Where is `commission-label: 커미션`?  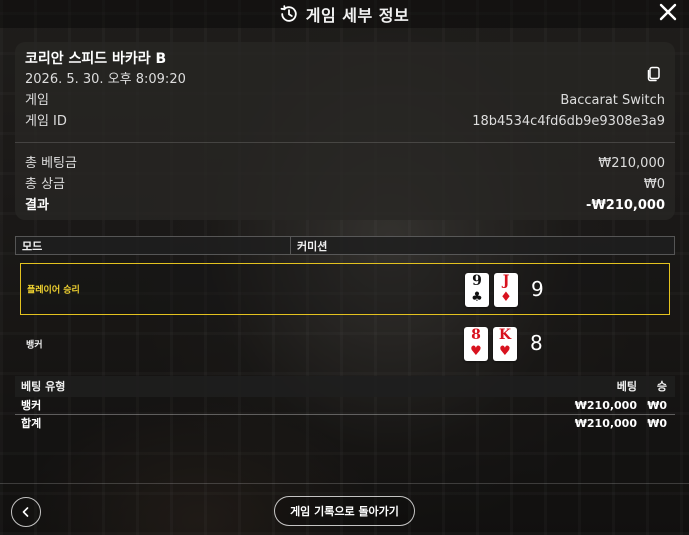
commission-label: 커미션 is located at coordinates (483, 245).